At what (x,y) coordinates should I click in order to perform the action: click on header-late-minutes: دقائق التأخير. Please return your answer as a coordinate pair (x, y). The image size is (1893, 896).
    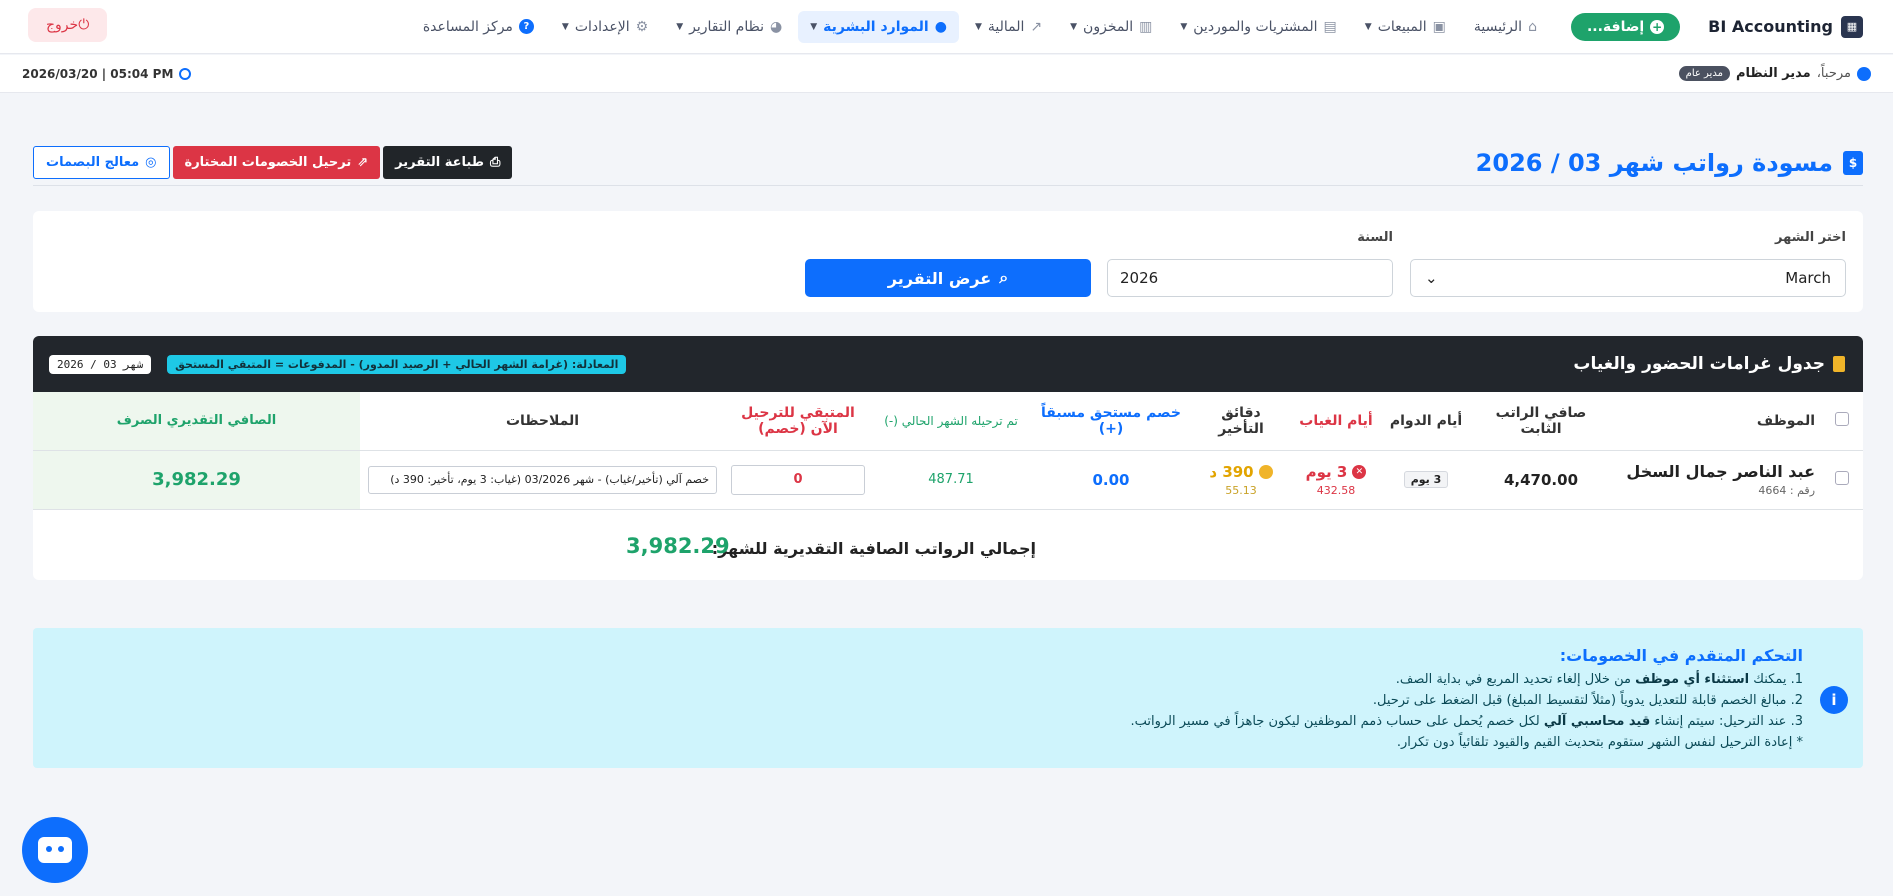
    Looking at the image, I should click on (1241, 421).